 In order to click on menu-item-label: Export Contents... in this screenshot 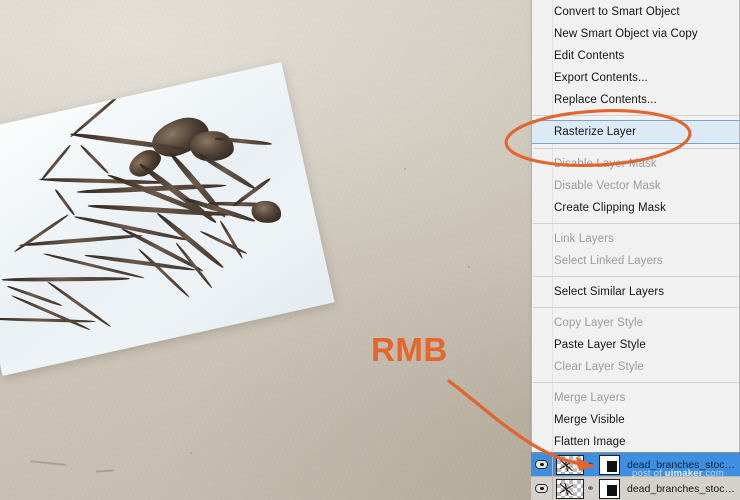, I will do `click(601, 78)`.